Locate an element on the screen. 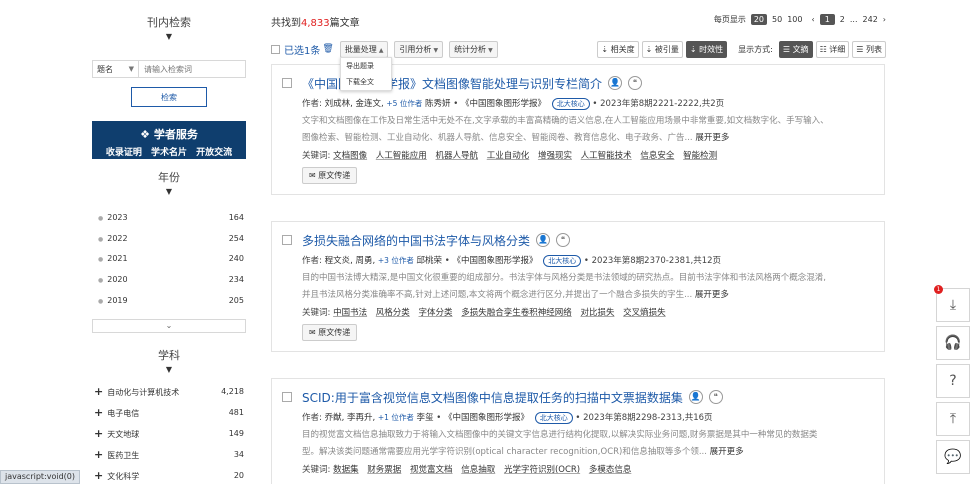 This screenshot has width=974, height=484. deliver-label: 原文传递 is located at coordinates (334, 332).